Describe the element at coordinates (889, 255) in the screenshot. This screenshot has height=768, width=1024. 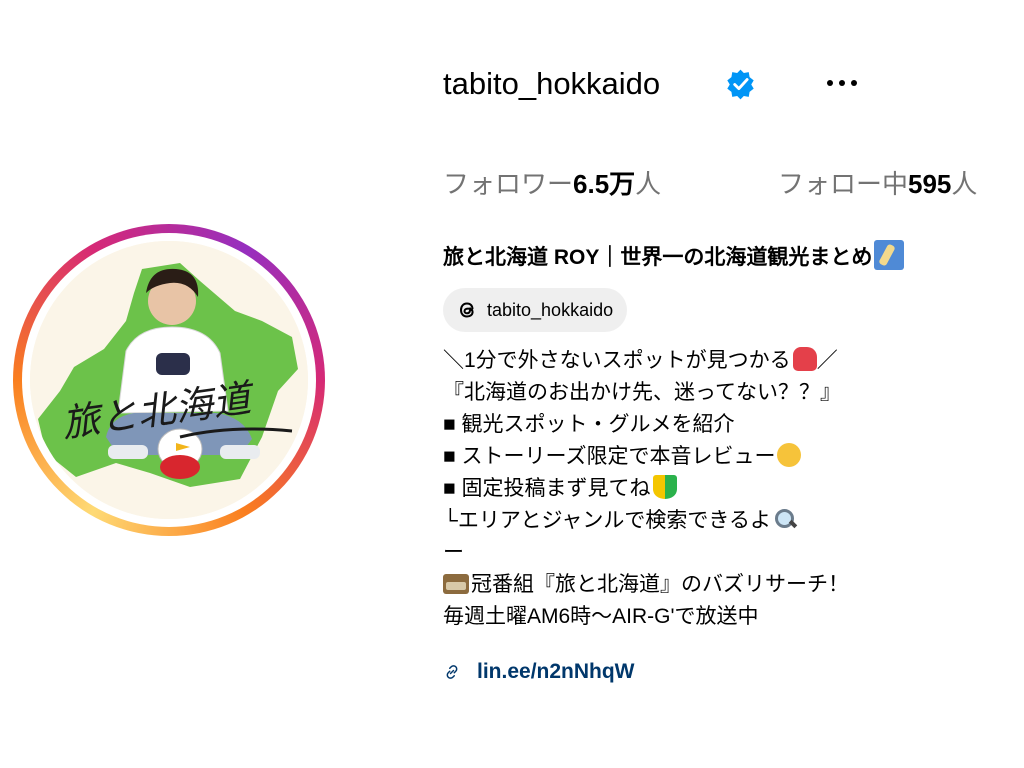
I see `japan-map-emoji-icon` at that location.